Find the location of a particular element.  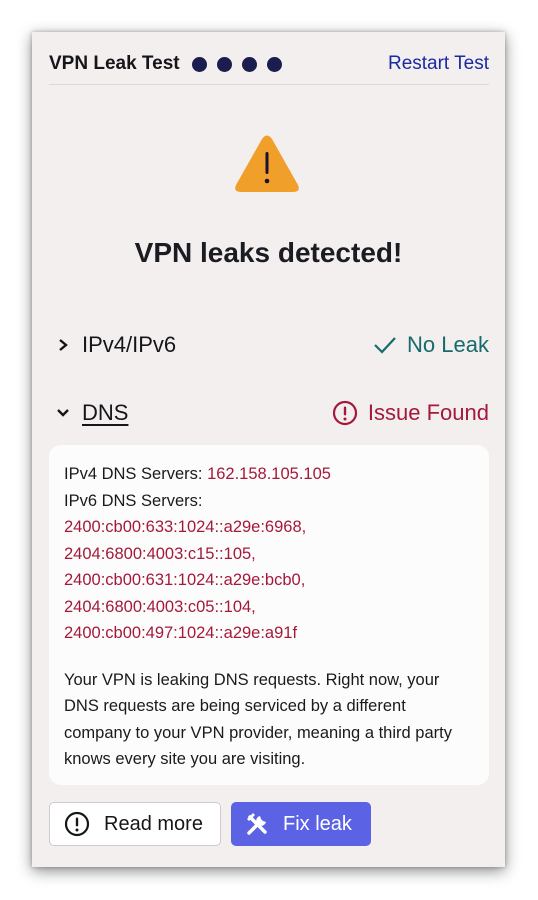

fix-leak-button: Fix leak is located at coordinates (301, 824).